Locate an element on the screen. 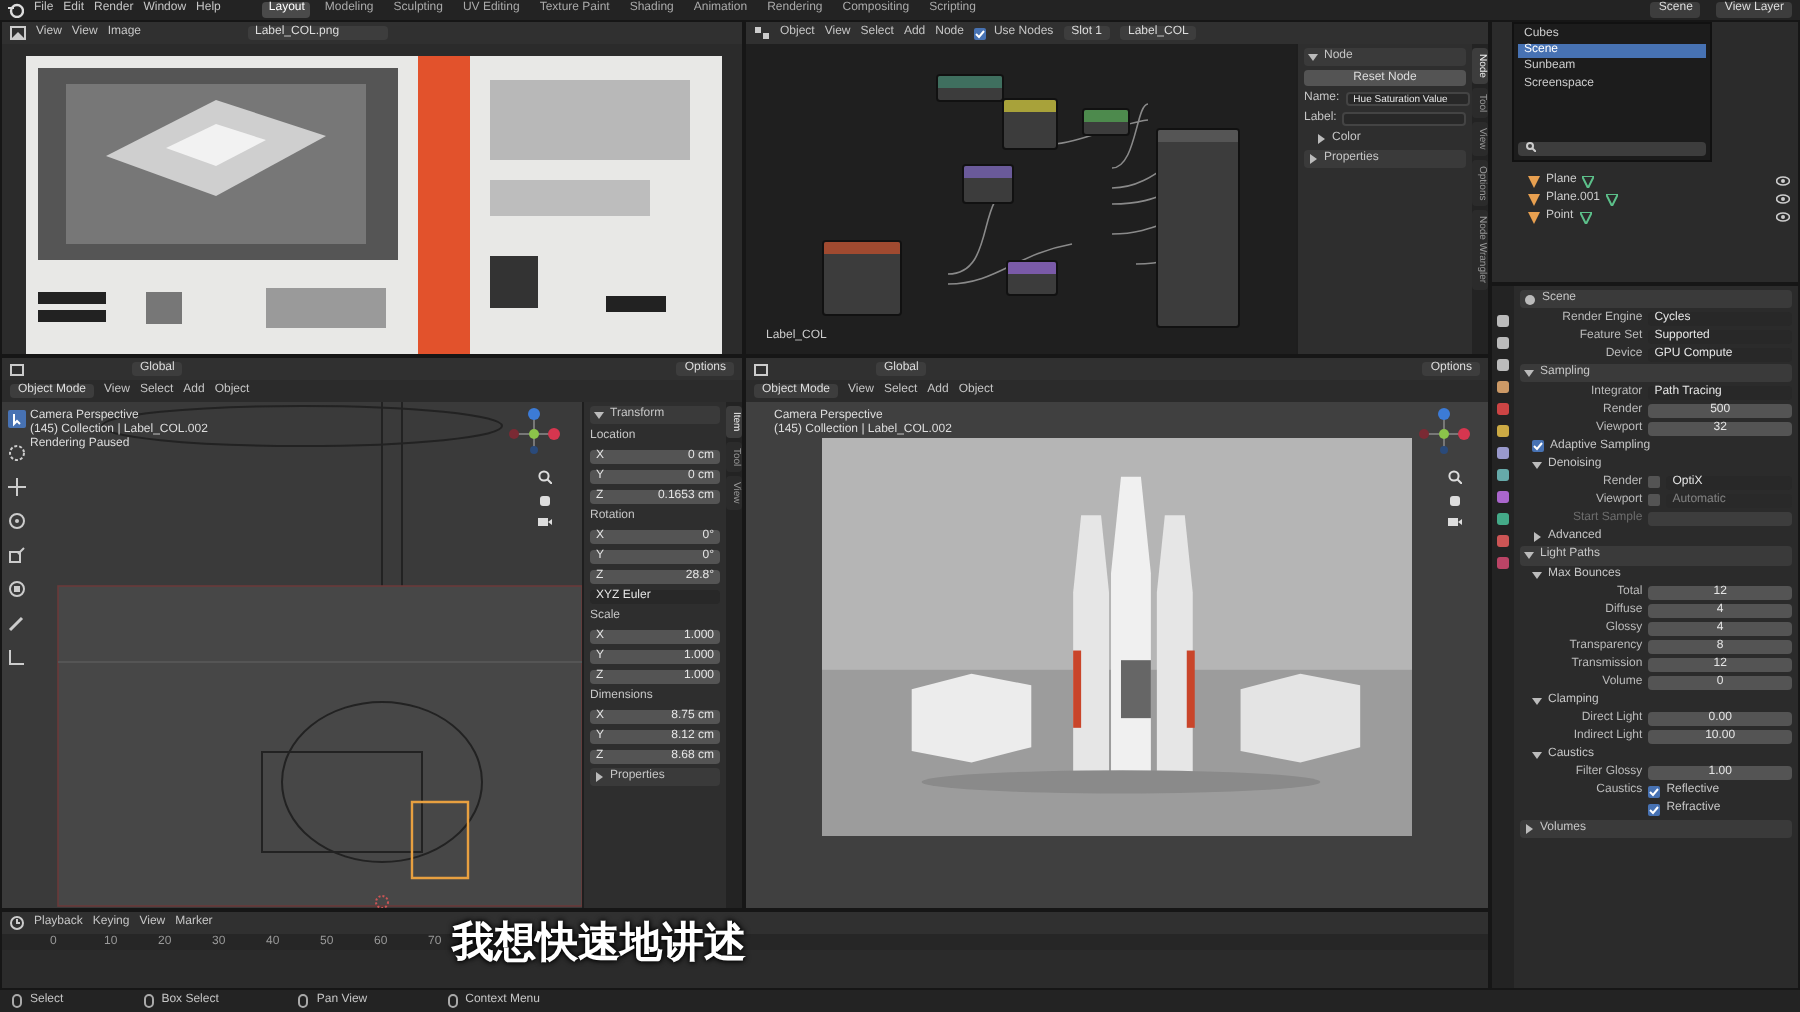  move-icon is located at coordinates (17, 487).